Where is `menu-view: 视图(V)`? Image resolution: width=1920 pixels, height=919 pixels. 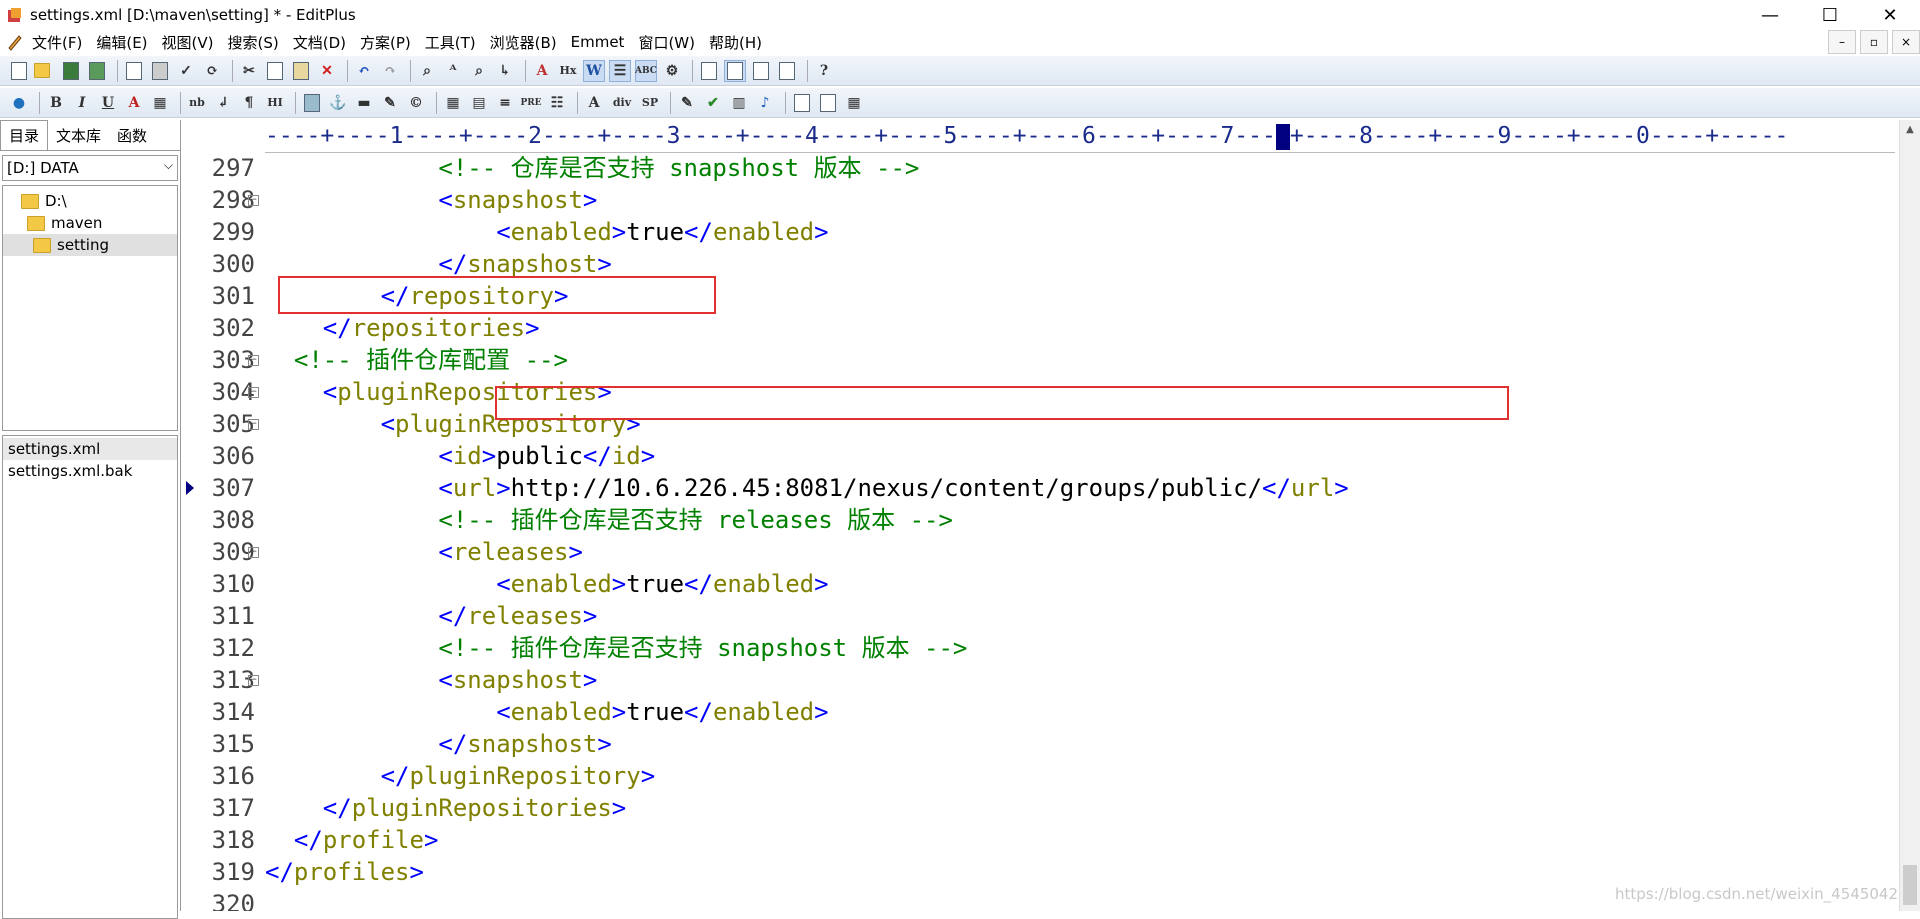
menu-view: 视图(V) is located at coordinates (188, 42).